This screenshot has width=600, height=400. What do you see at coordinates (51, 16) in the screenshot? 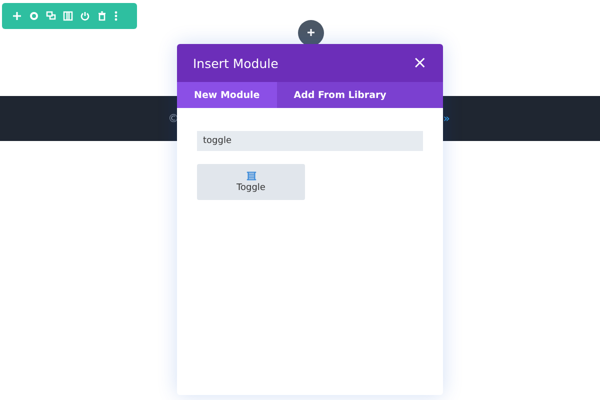
I see `duplicate-icon` at bounding box center [51, 16].